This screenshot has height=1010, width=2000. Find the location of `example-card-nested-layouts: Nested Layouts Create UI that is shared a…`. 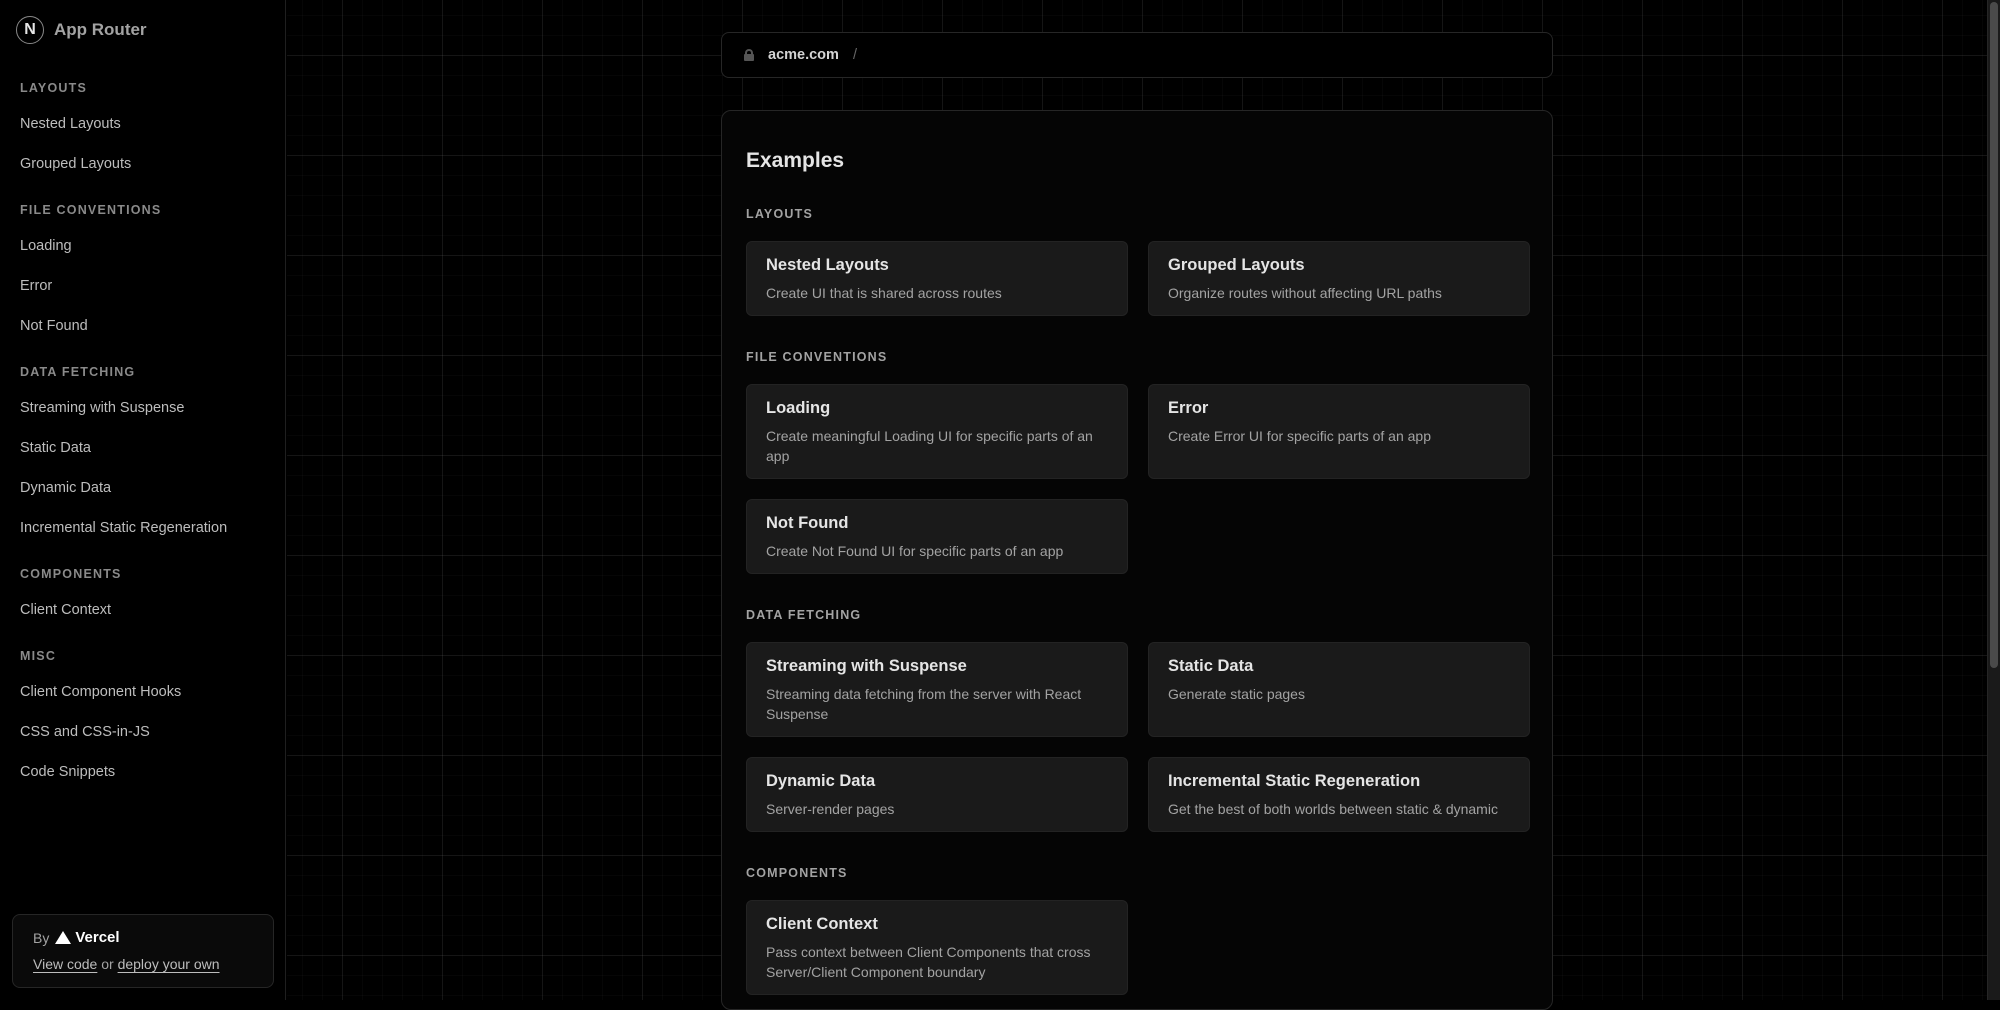

example-card-nested-layouts: Nested Layouts Create UI that is shared a… is located at coordinates (937, 278).